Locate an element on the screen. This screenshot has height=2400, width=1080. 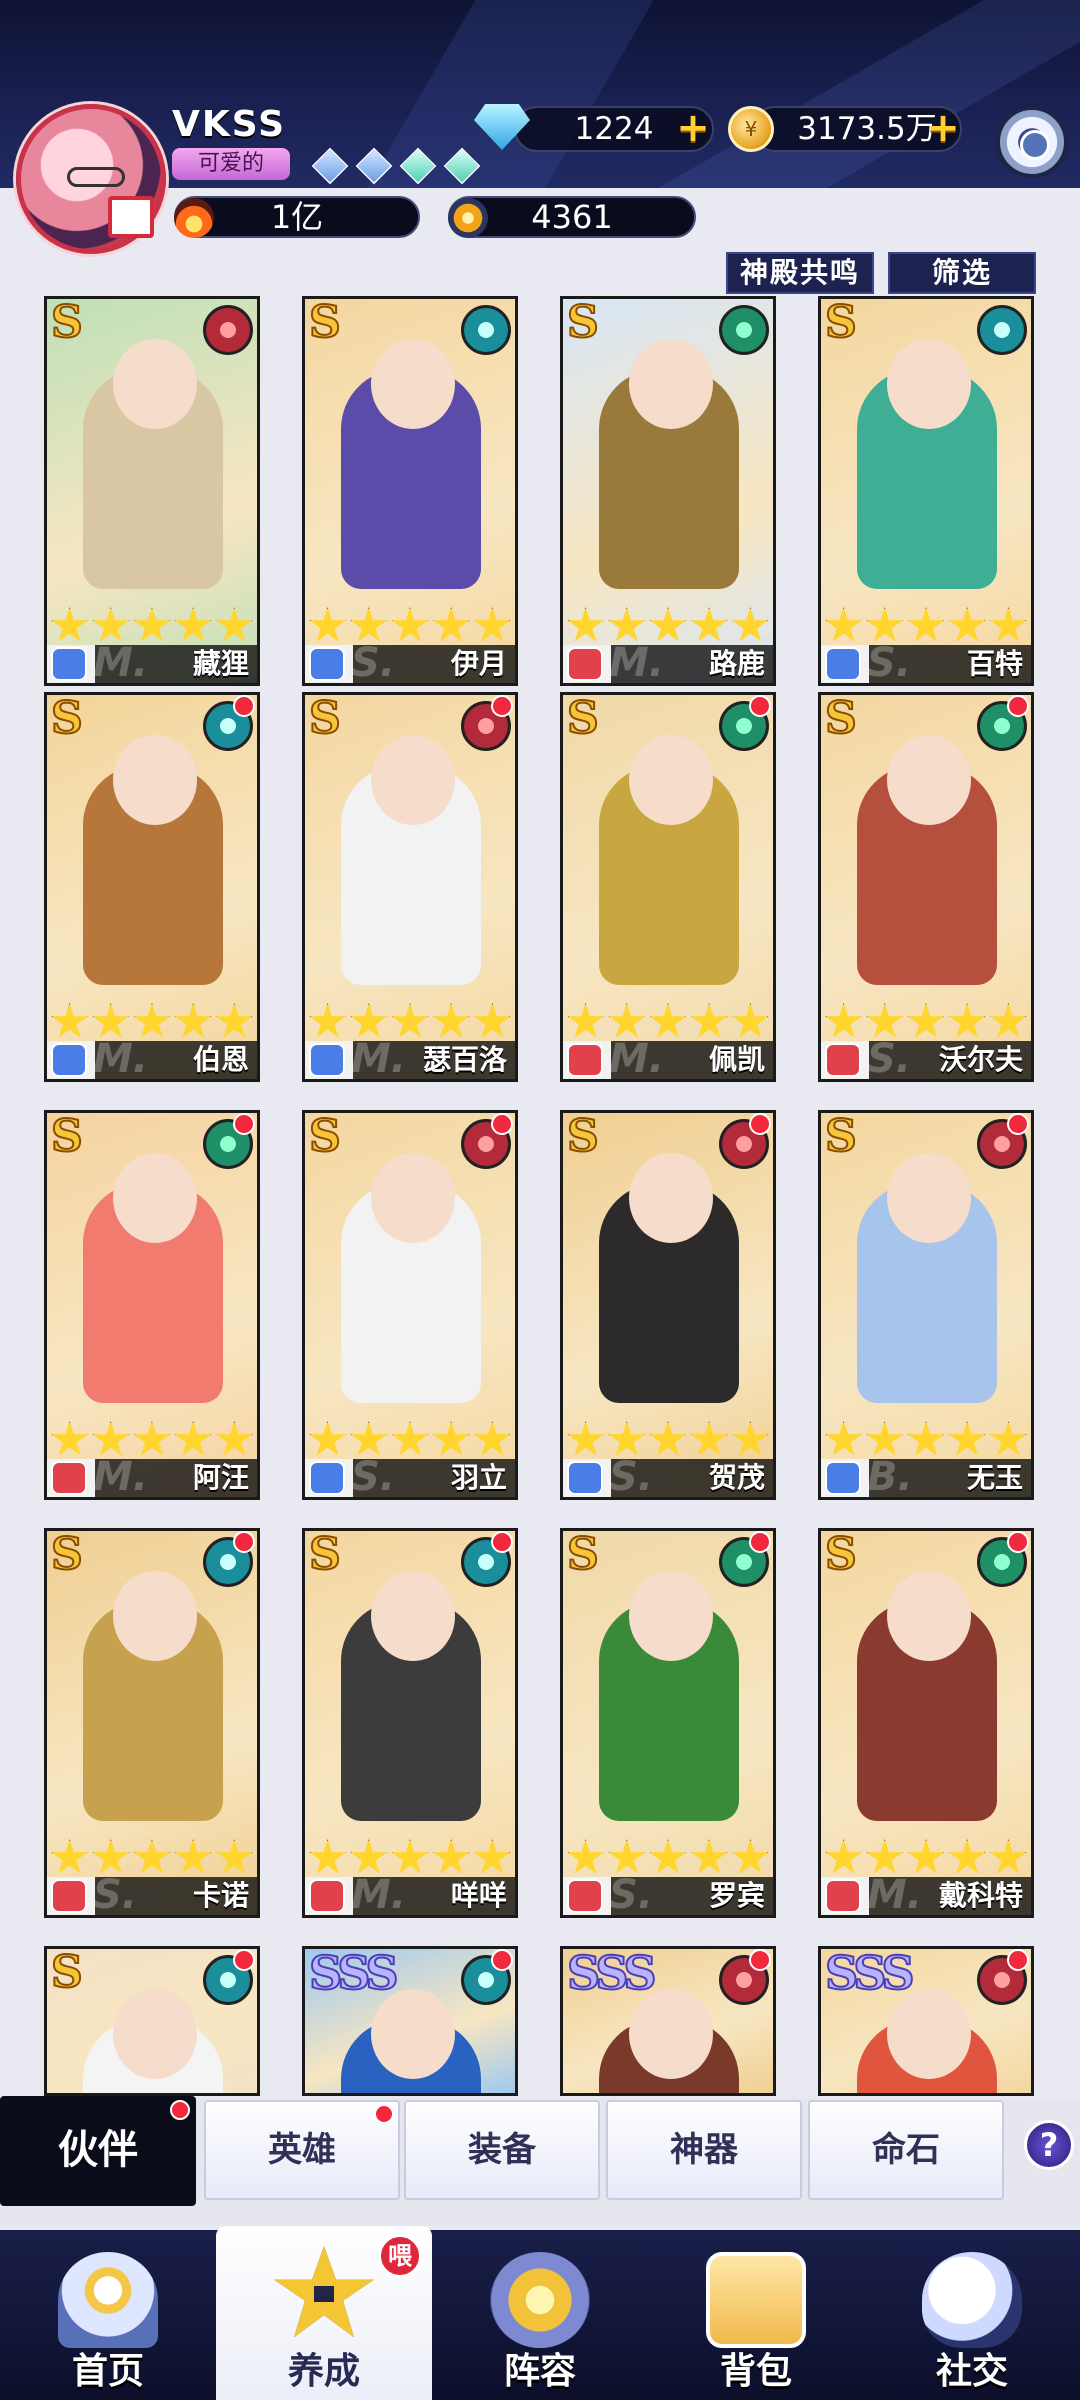
gold-coin-icon: ¥ is located at coordinates (751, 129).